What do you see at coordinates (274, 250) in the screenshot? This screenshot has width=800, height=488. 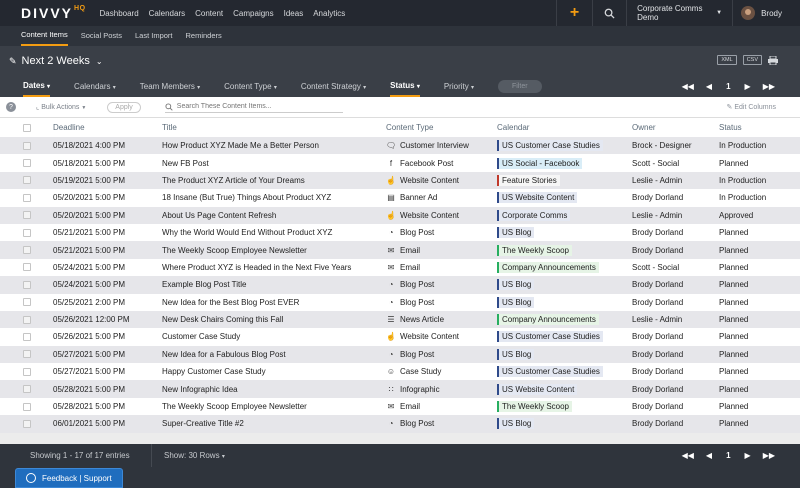 I see `row-title-link: The Weekly Scoop Employee Newsletter` at bounding box center [274, 250].